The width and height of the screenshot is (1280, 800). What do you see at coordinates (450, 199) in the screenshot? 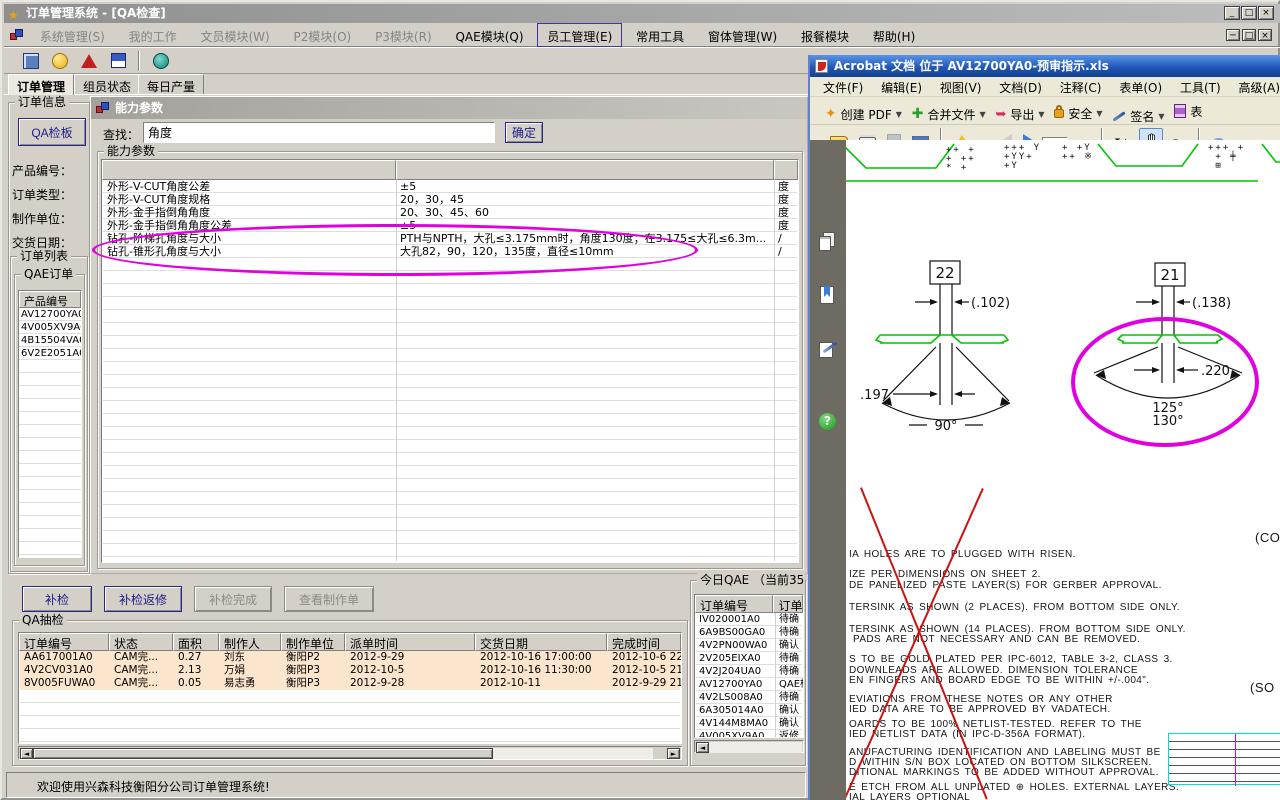
I see `table-row: 外形-V-CUT角度规格 20，30，45 度` at bounding box center [450, 199].